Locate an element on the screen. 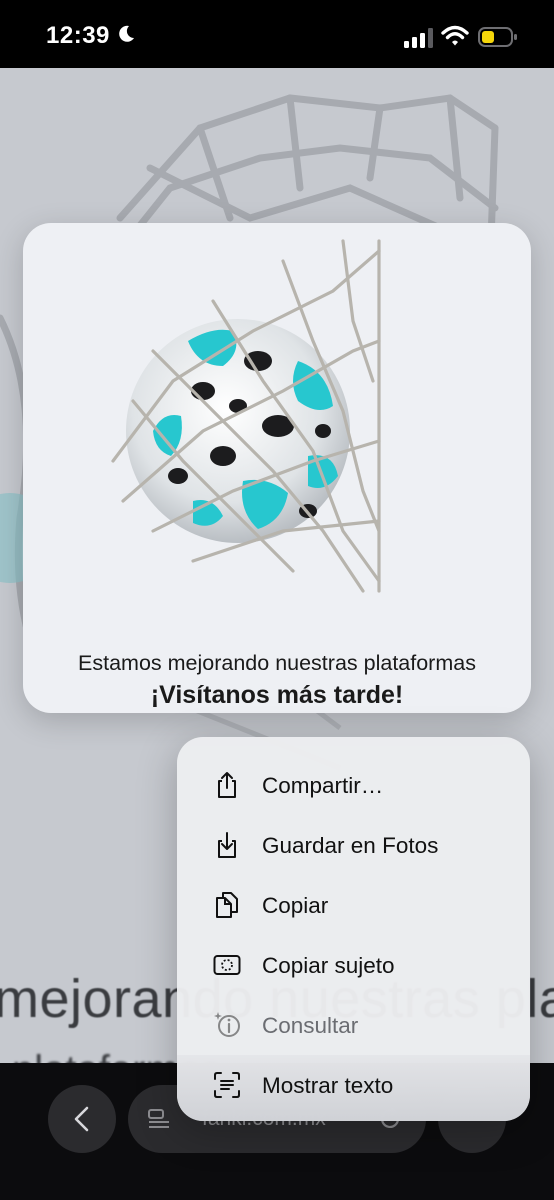 This screenshot has width=554, height=1200. banner-message: Estamos mejorando nuestras plataformas is located at coordinates (277, 663).